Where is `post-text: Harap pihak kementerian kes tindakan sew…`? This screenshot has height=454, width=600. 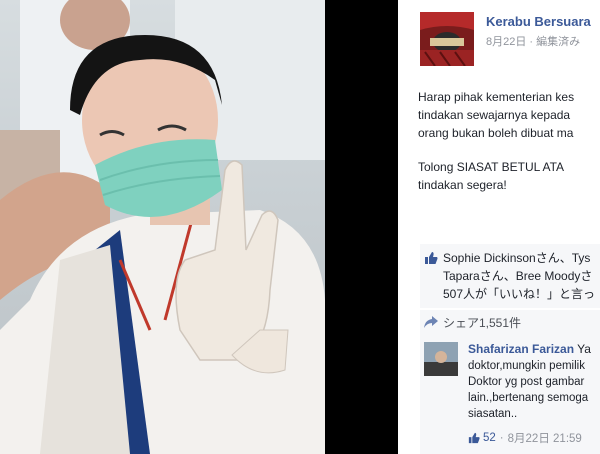 post-text: Harap pihak kementerian kes tindakan sew… is located at coordinates (509, 141).